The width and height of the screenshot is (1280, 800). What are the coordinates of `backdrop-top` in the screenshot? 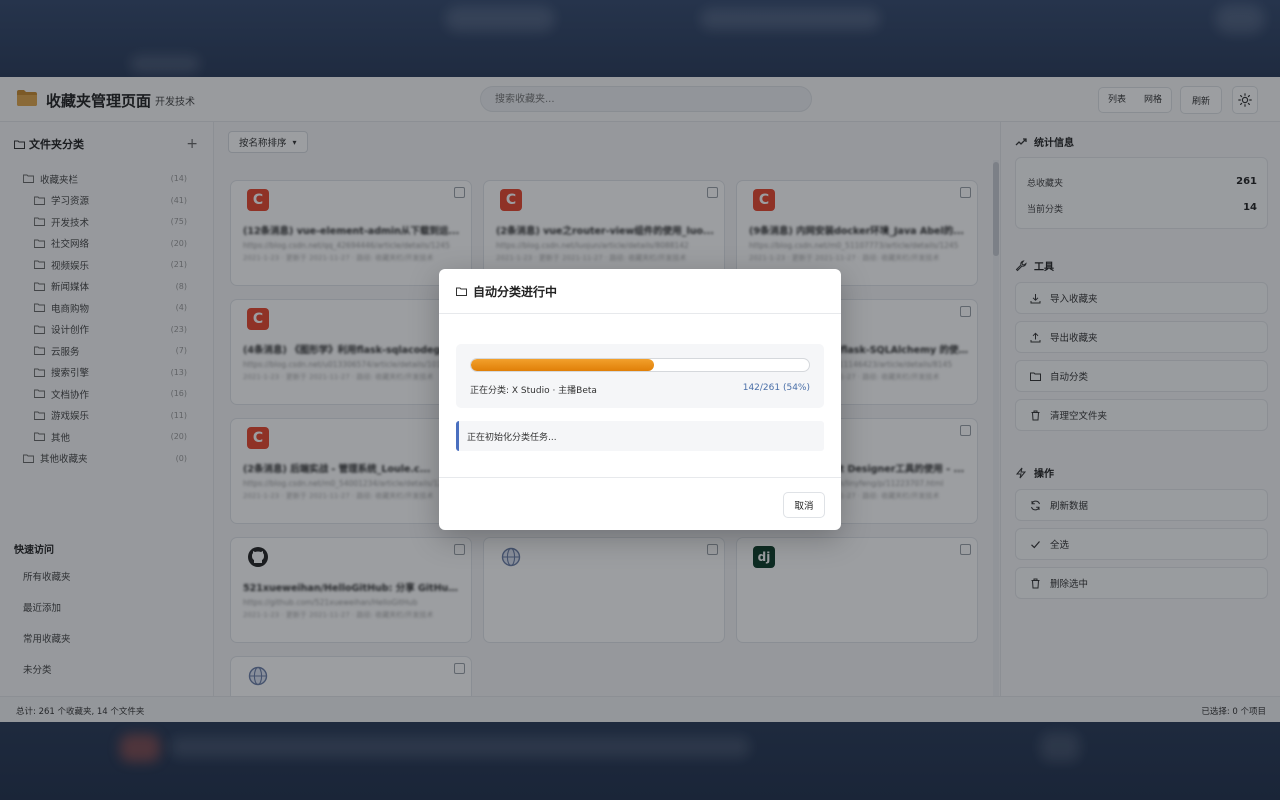 It's located at (640, 38).